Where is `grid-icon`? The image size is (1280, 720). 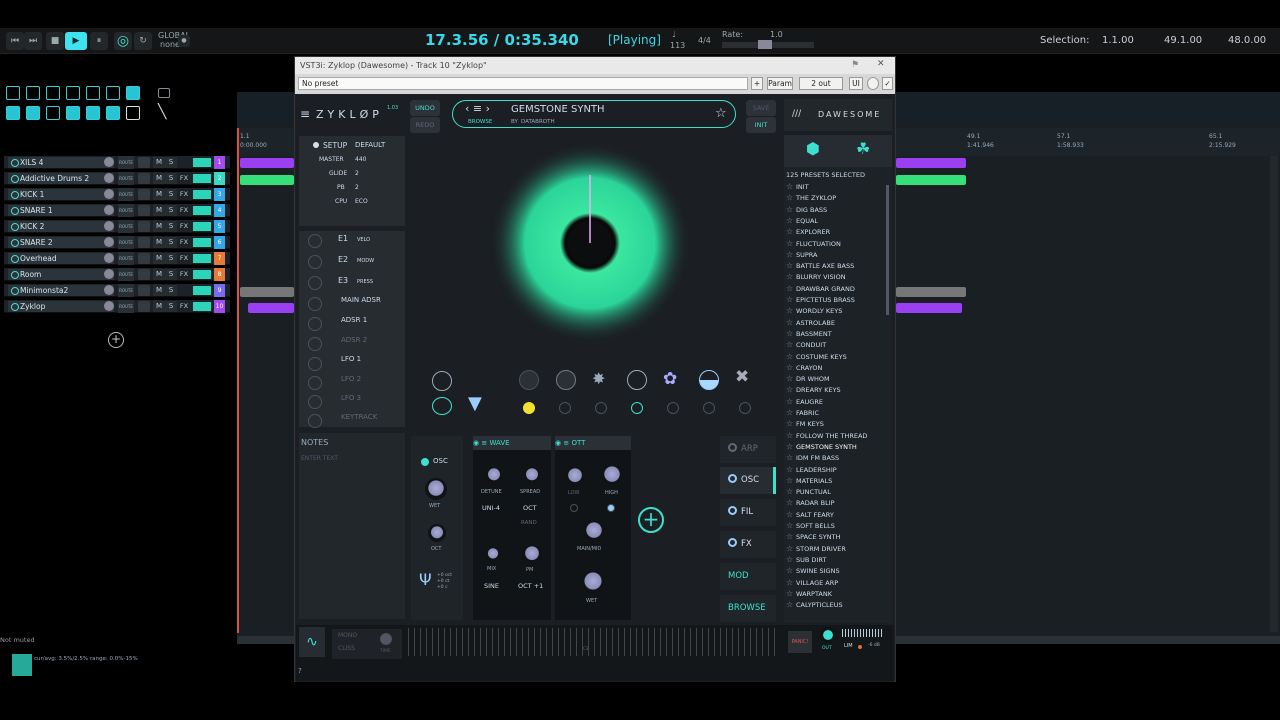
grid-icon is located at coordinates (13, 113).